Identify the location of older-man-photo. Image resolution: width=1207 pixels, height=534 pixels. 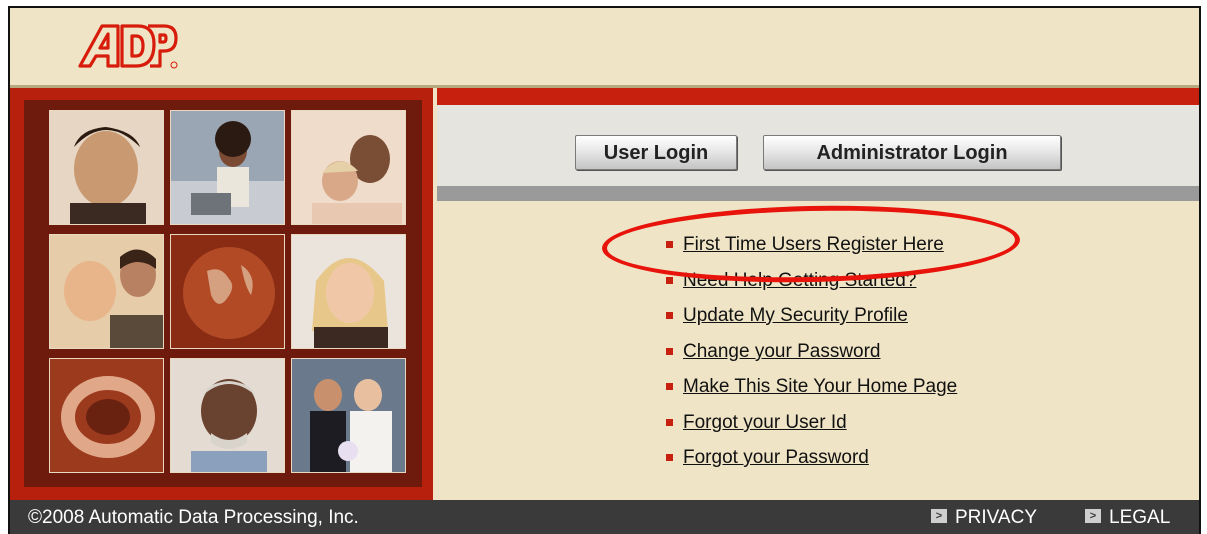
(227, 415).